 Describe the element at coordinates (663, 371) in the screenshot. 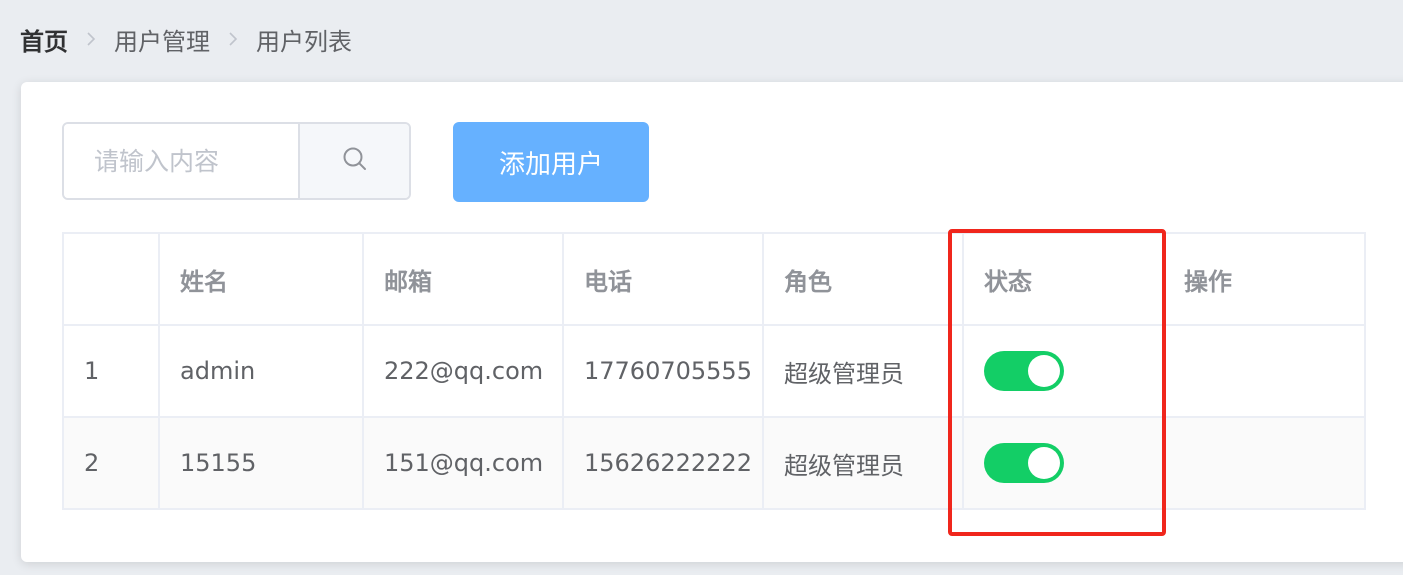

I see `cell-phone: 17760705555` at that location.